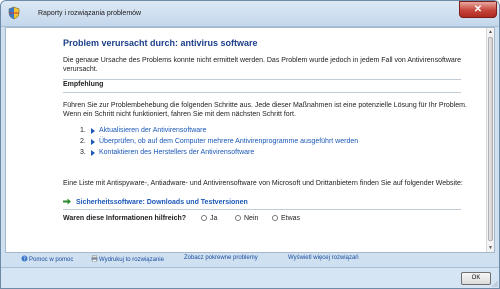  I want to click on radio-no: Nein, so click(246, 218).